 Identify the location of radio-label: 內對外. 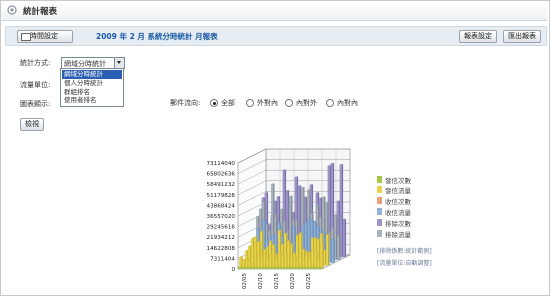
(306, 103).